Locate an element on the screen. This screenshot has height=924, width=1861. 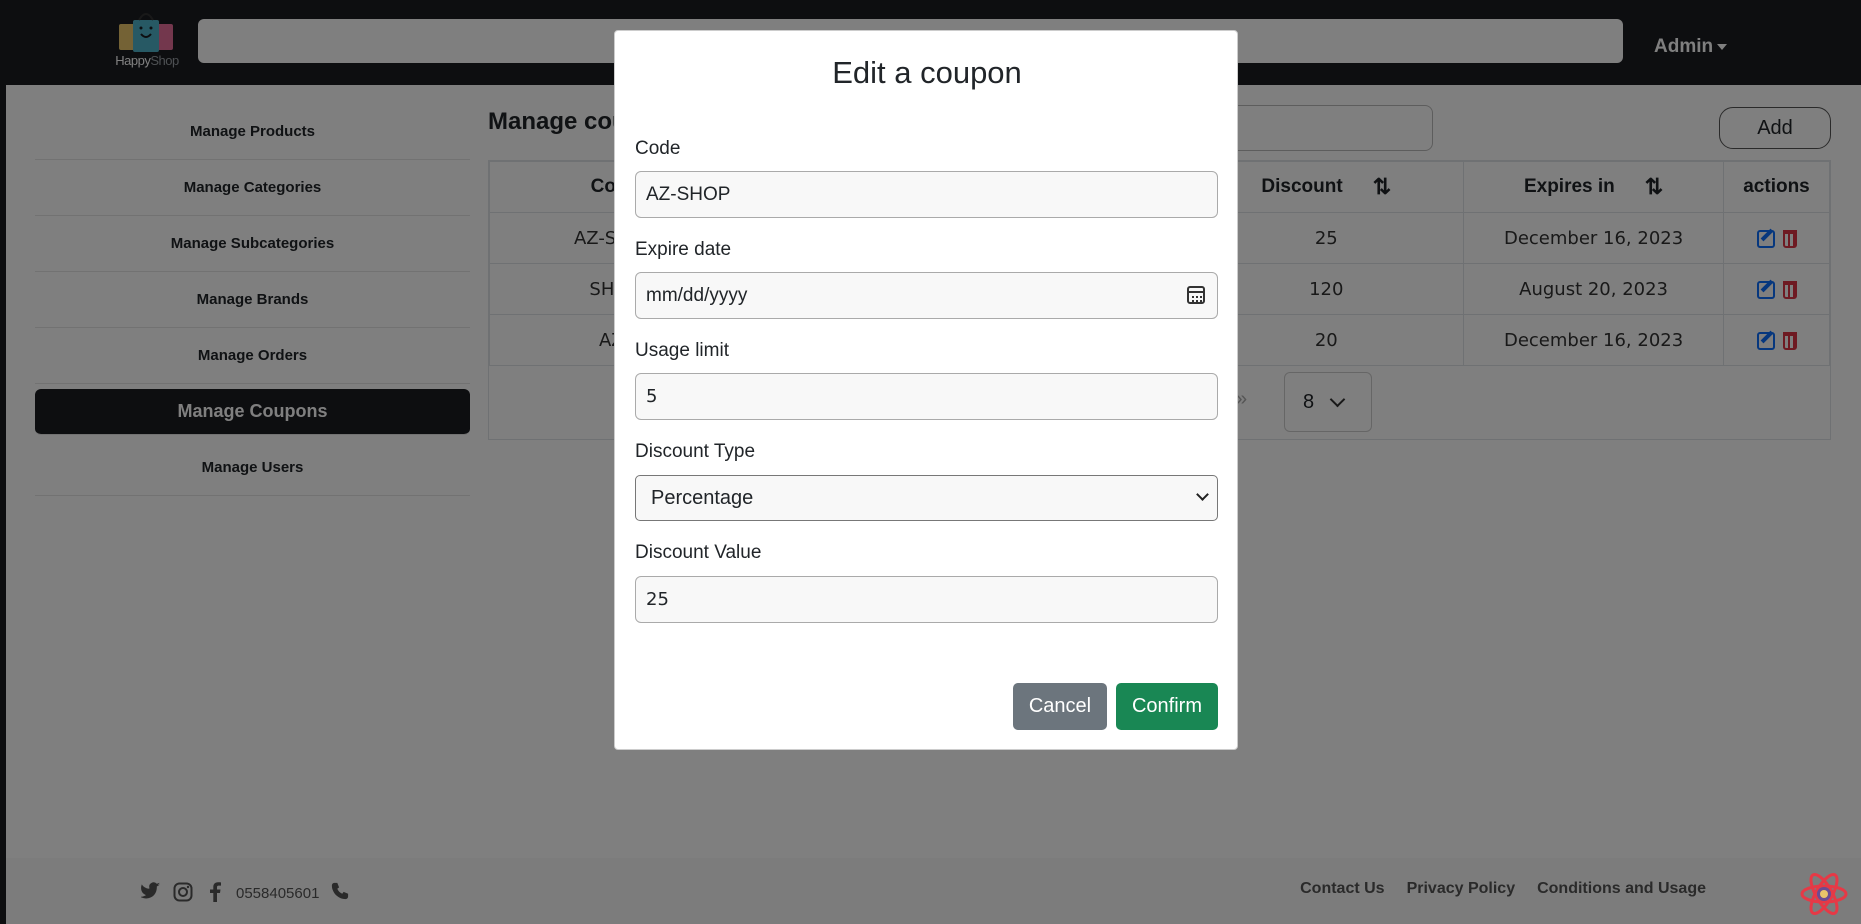
react-devtools-icon is located at coordinates (1824, 894).